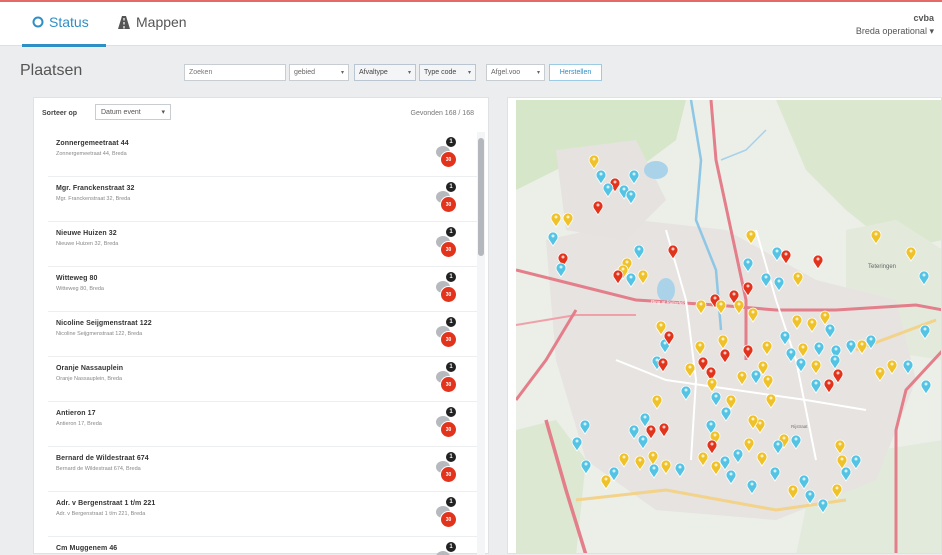 Image resolution: width=942 pixels, height=555 pixels. I want to click on typecode-dropdown: Type code ▾, so click(447, 72).